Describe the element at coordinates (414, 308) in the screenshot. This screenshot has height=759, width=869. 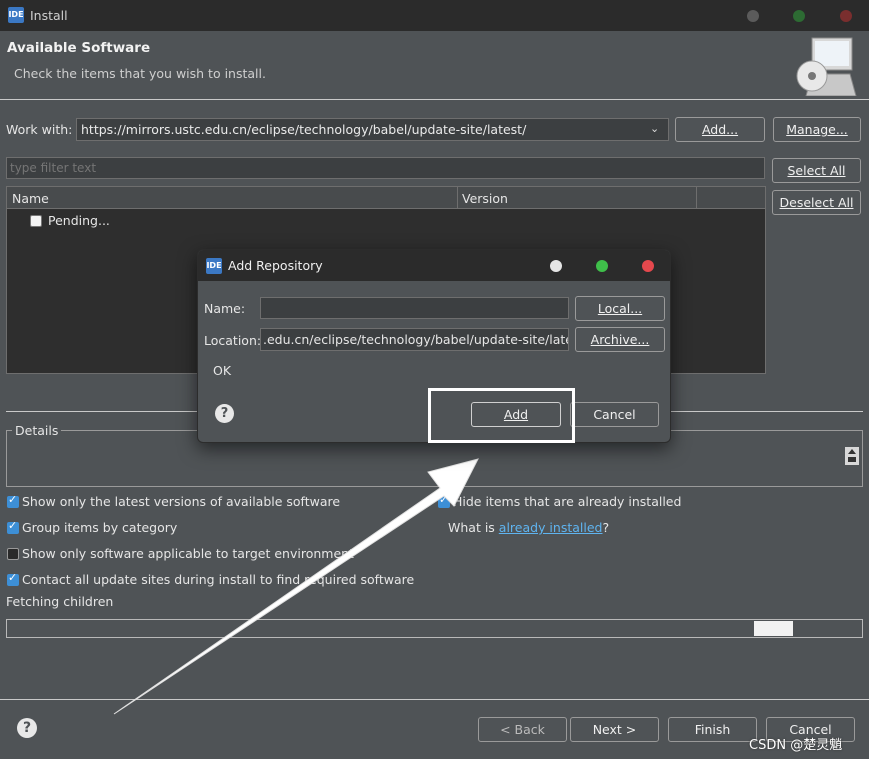
I see `name-input` at that location.